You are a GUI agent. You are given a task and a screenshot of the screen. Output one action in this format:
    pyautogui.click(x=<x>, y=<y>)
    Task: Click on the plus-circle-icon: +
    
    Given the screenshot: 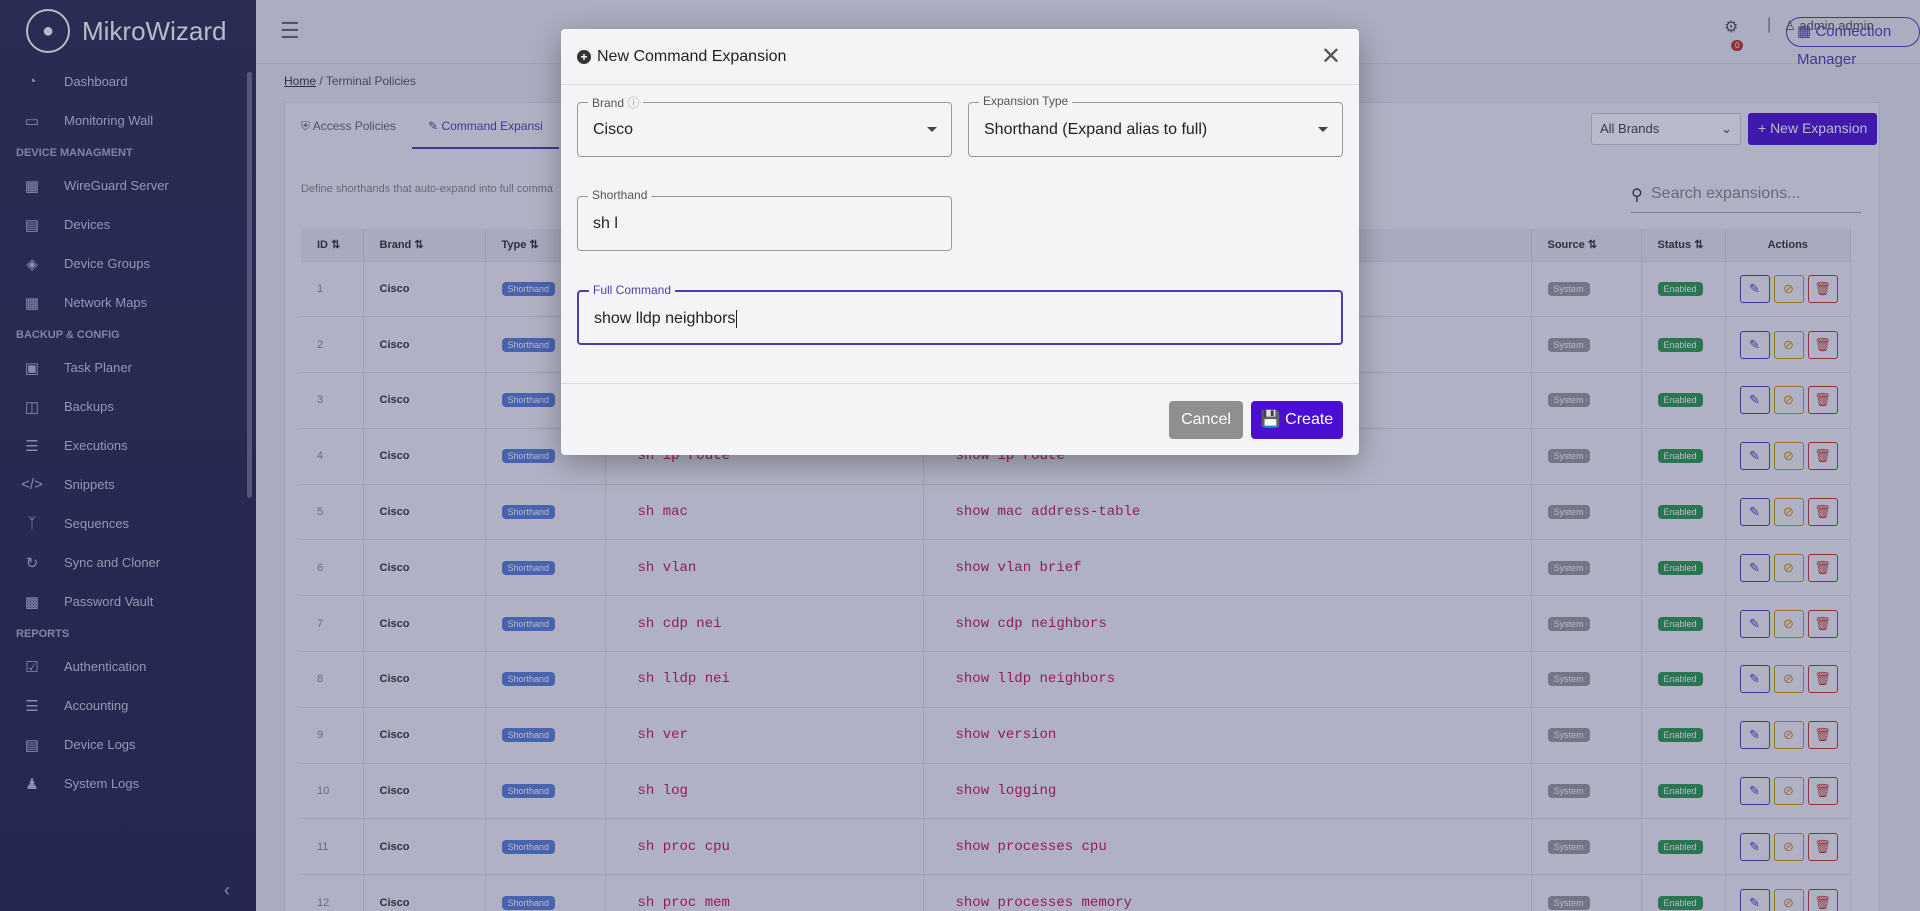 What is the action you would take?
    pyautogui.click(x=584, y=56)
    